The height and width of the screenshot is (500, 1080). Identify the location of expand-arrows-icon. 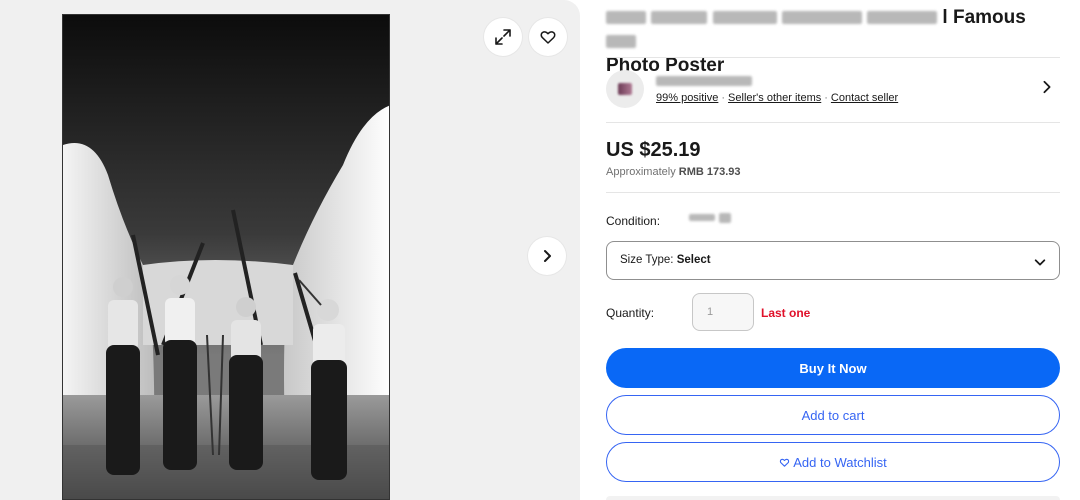
(503, 37).